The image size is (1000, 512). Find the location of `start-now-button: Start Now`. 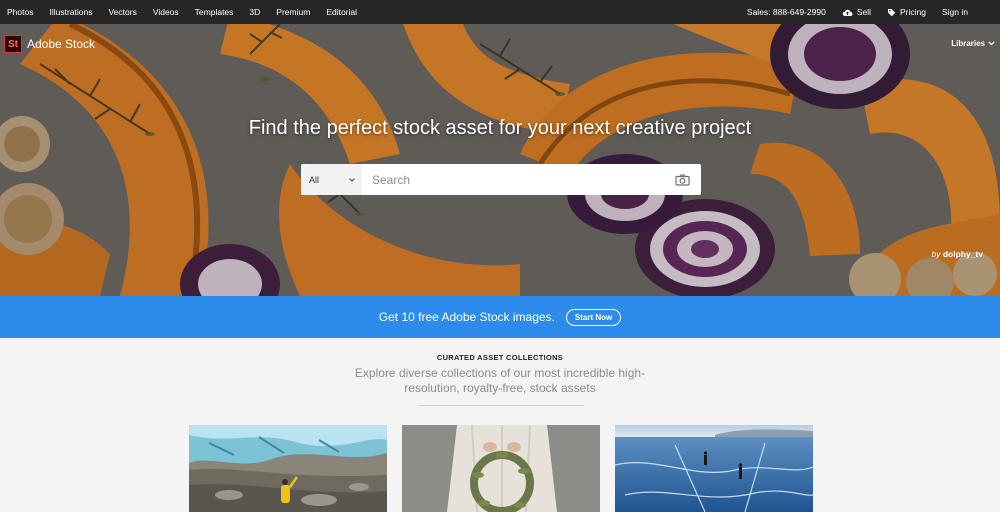

start-now-button: Start Now is located at coordinates (593, 317).